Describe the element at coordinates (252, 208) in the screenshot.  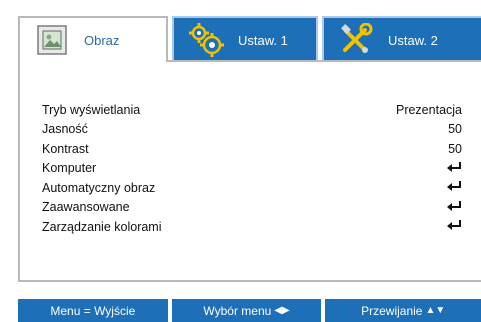
I see `menu-item-zaawansowane: Zaawansowane` at that location.